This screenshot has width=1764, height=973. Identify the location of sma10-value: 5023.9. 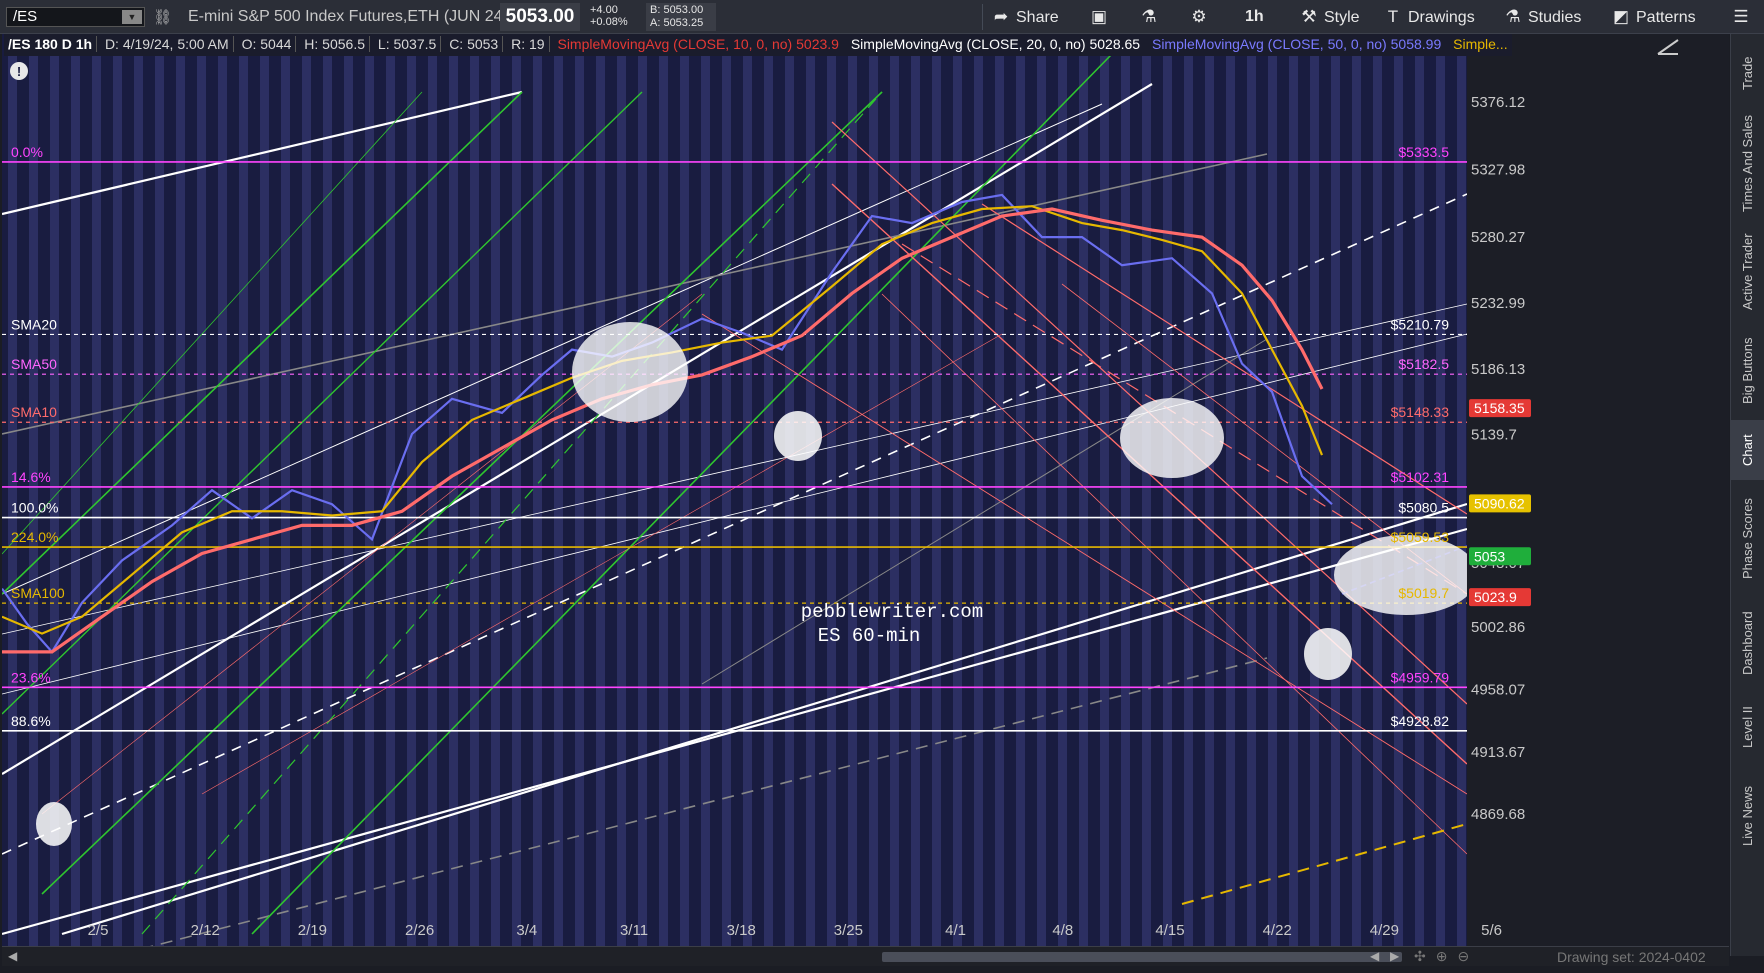
(817, 44).